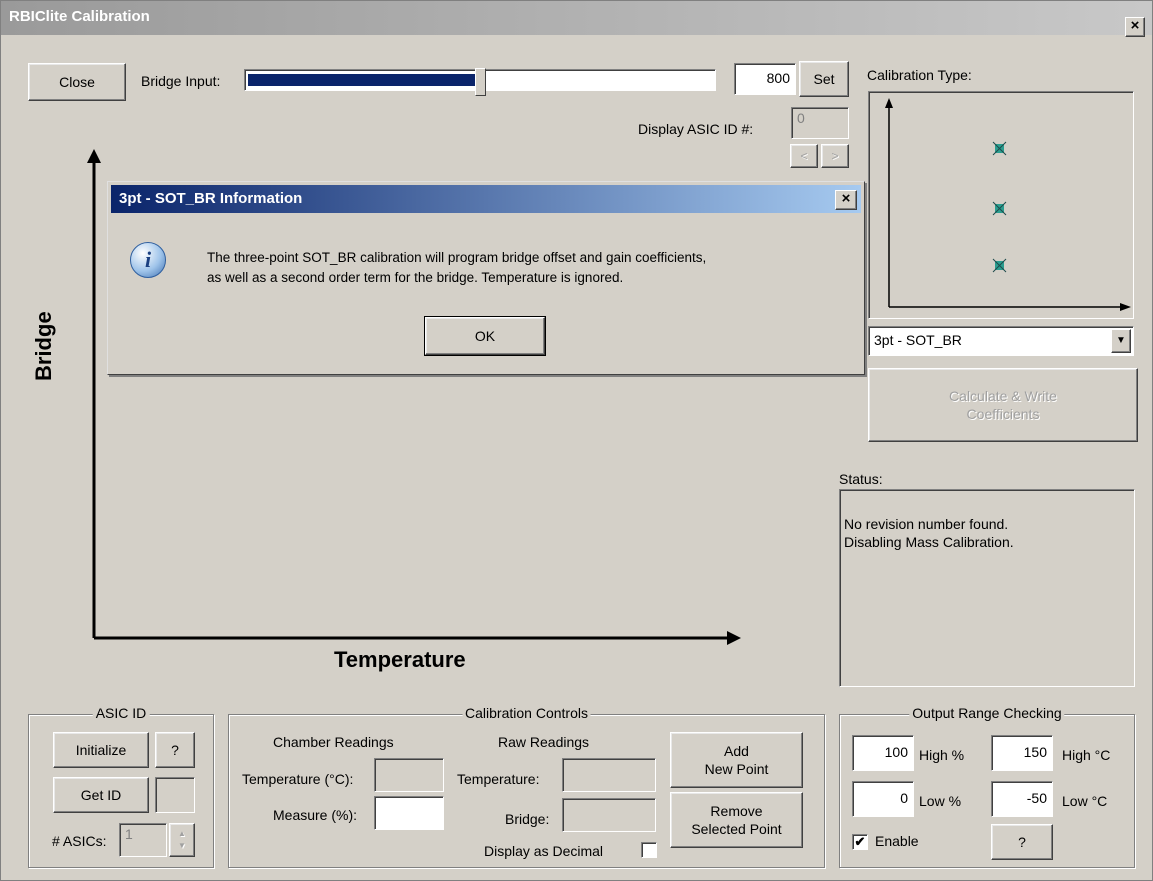 This screenshot has height=881, width=1153. Describe the element at coordinates (121, 713) in the screenshot. I see `asic-id-group-title: ASIC ID` at that location.